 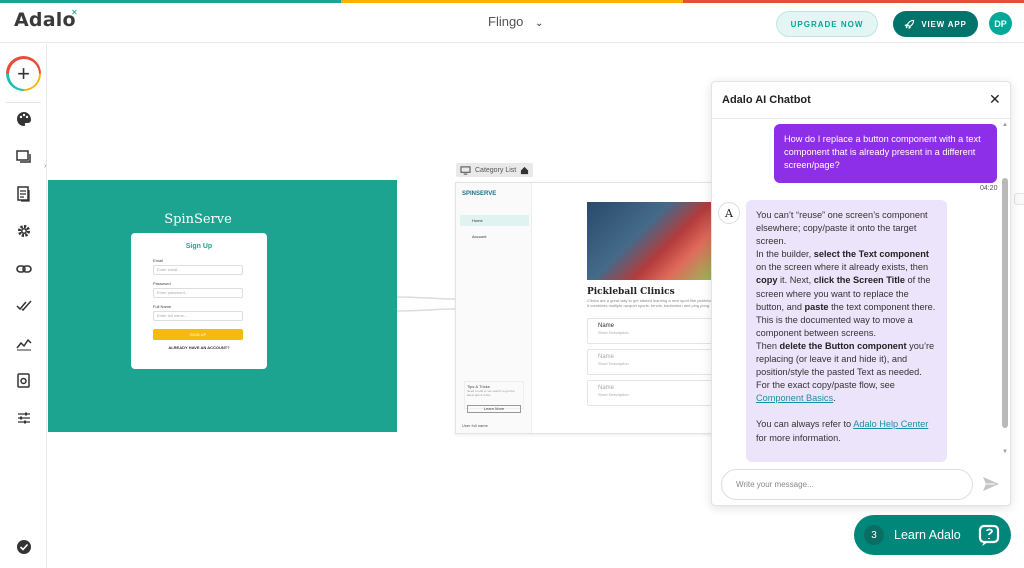 What do you see at coordinates (1005, 452) in the screenshot?
I see `scroll-down-arrow-icon: ▼` at bounding box center [1005, 452].